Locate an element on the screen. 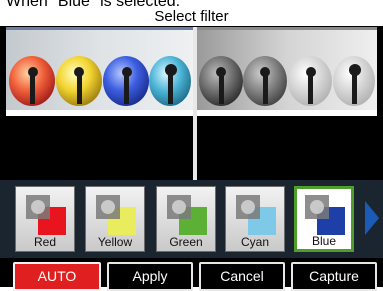  filter-blue-button: Blue is located at coordinates (324, 219).